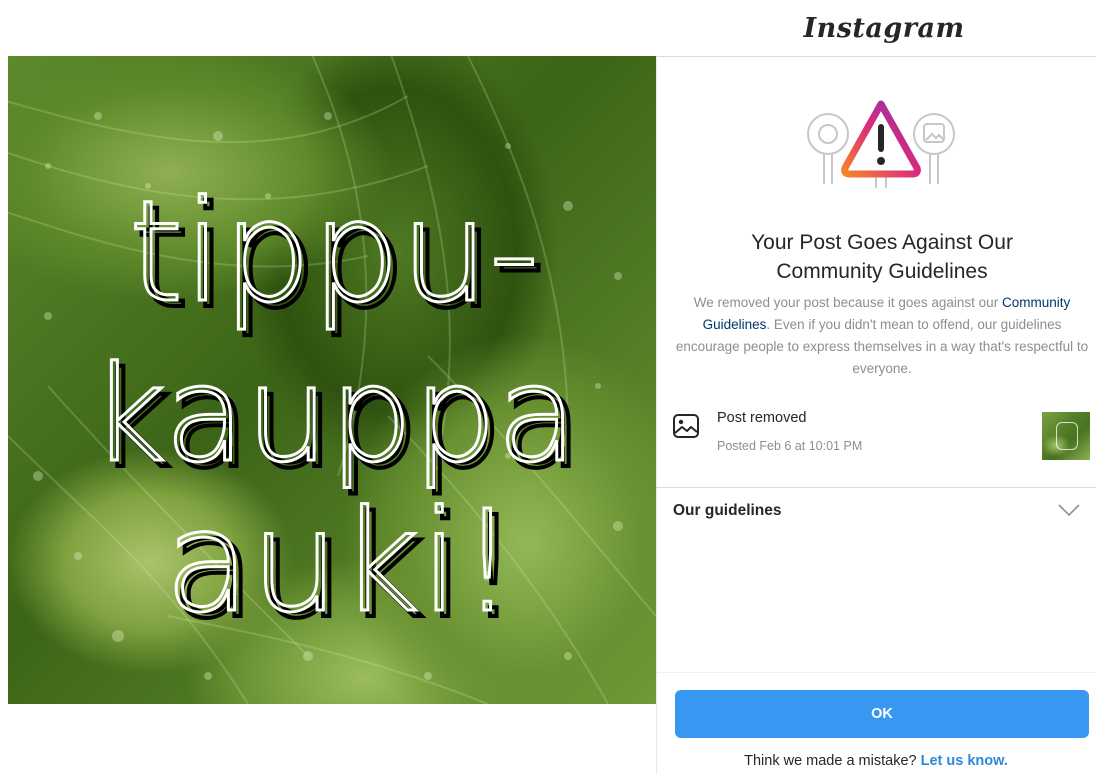  Describe the element at coordinates (882, 436) in the screenshot. I see `removed-post-row: Post removed Posted Feb 6 at 10:01 PM` at that location.